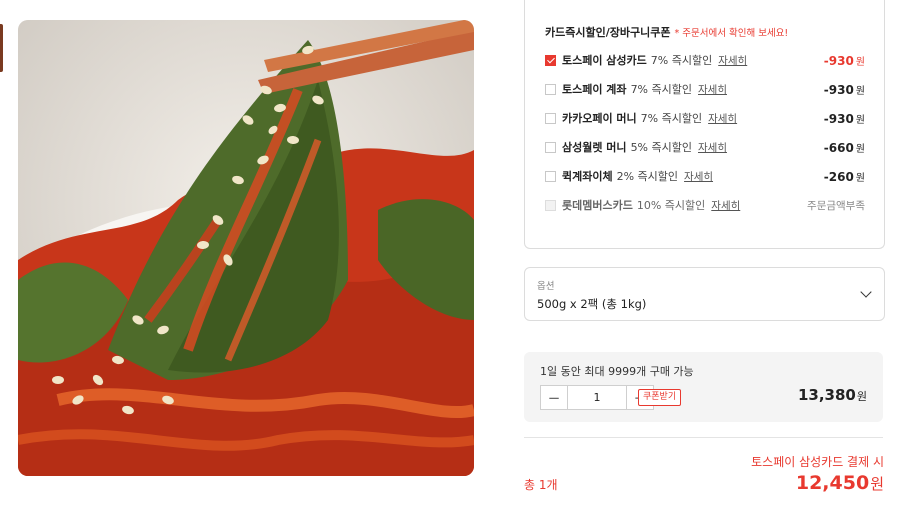 This screenshot has width=900, height=510. I want to click on discount-row-samsung-wallet: 삼성월렛 머니 5% 즉시할인 자세히 -660 원, so click(705, 147).